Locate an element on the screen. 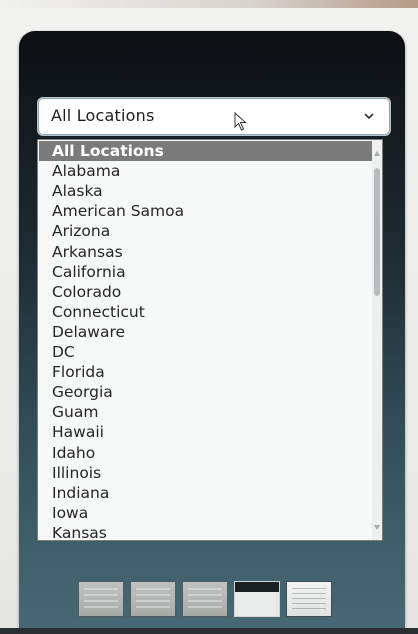 This screenshot has width=418, height=634. dropdown-option: American Samoa is located at coordinates (206, 211).